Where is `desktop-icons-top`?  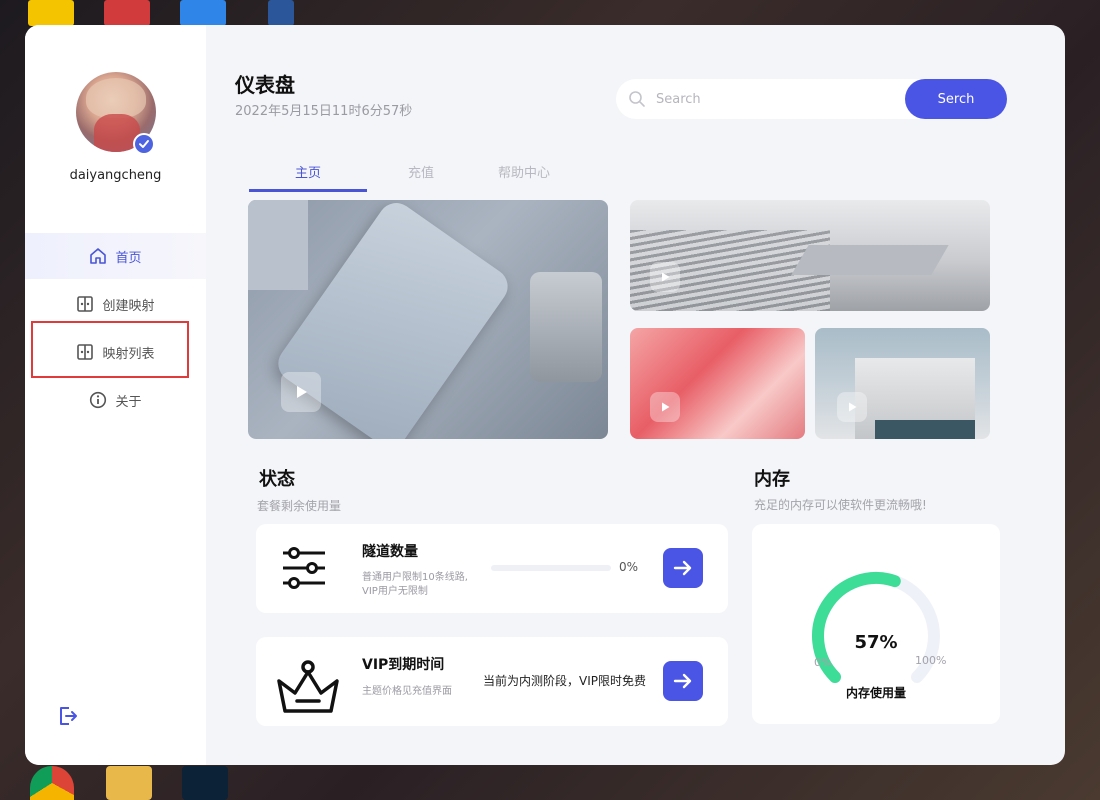
desktop-icons-top is located at coordinates (160, 13).